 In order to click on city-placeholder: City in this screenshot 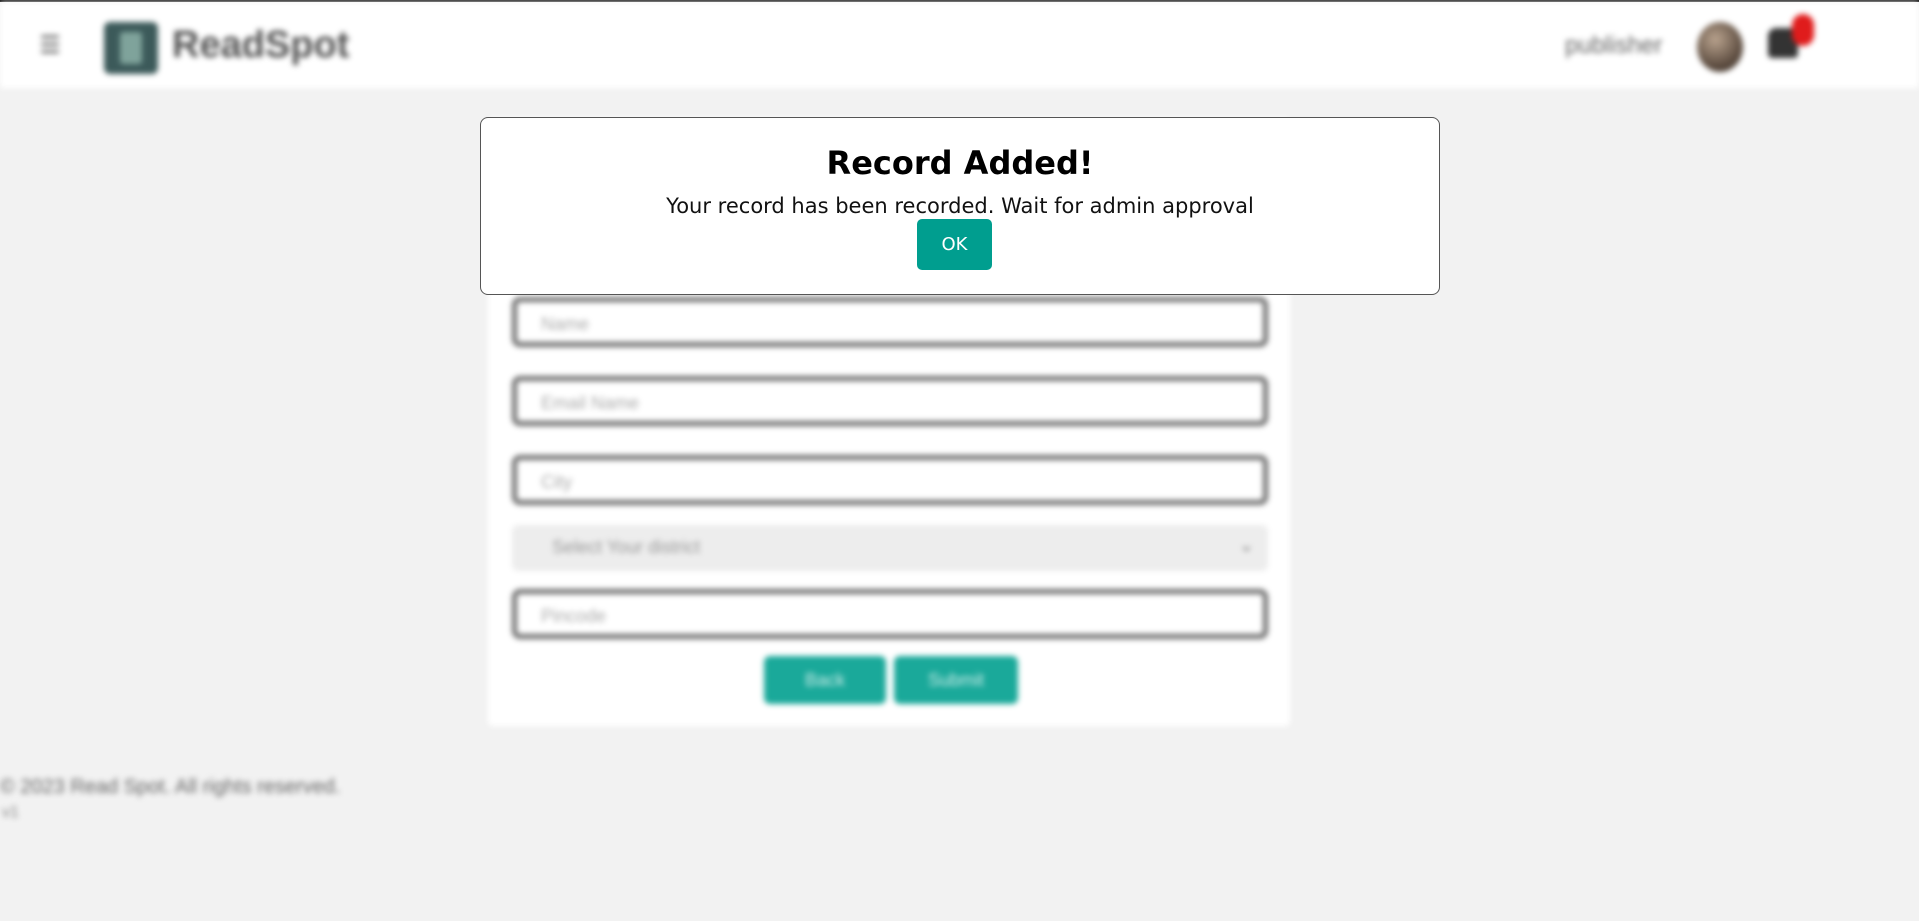, I will do `click(556, 482)`.